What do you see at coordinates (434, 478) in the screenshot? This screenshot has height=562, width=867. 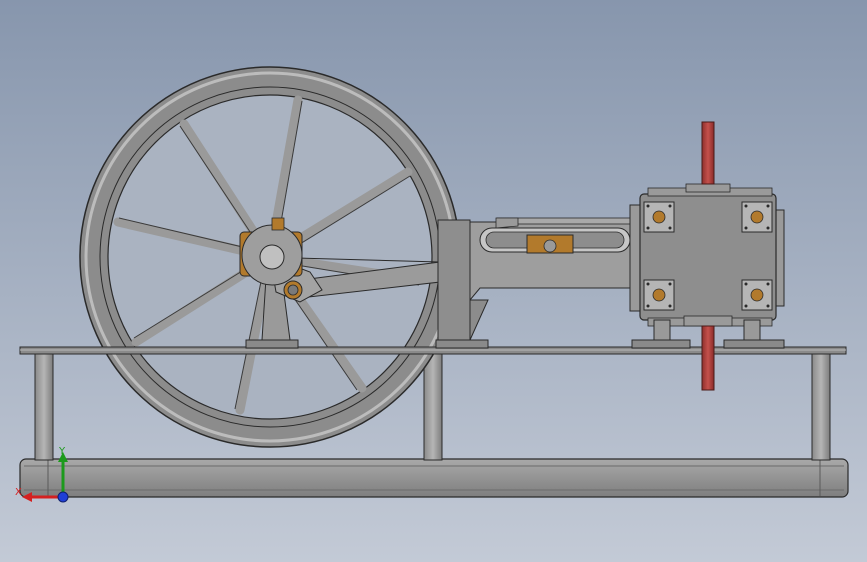 I see `base-frame` at bounding box center [434, 478].